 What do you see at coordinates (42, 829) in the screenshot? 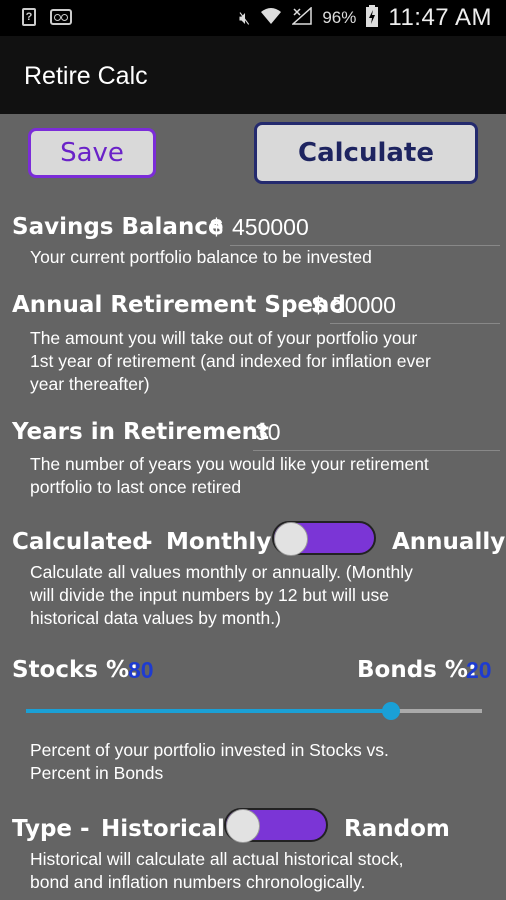
I see `type-label: Type` at bounding box center [42, 829].